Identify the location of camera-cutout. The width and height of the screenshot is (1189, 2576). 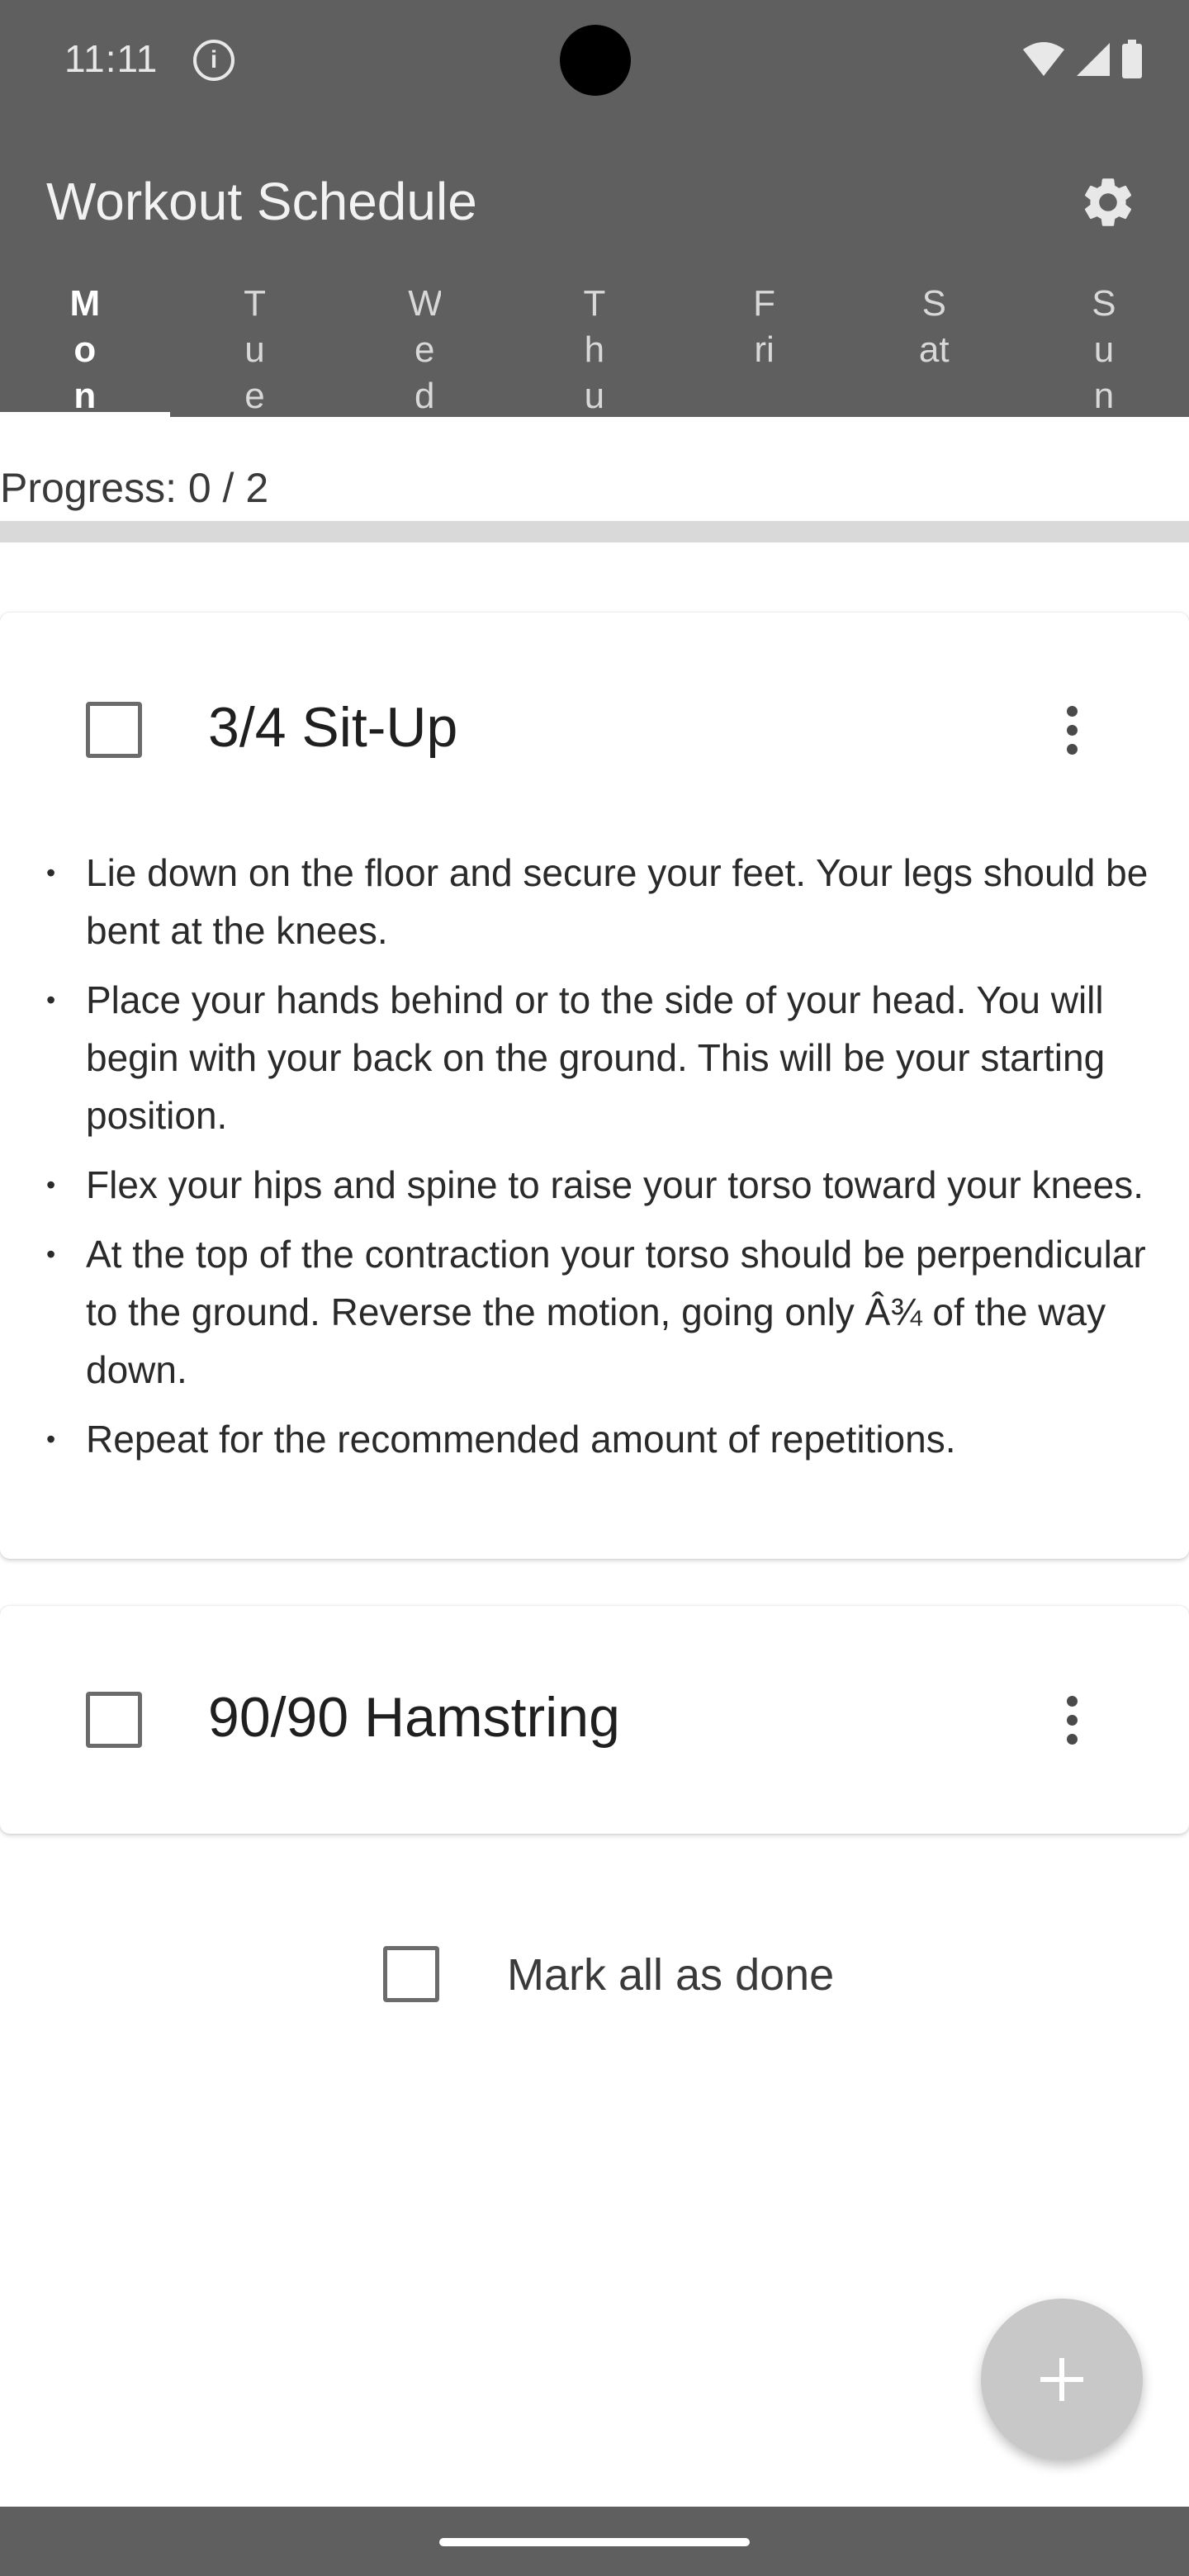
(595, 60).